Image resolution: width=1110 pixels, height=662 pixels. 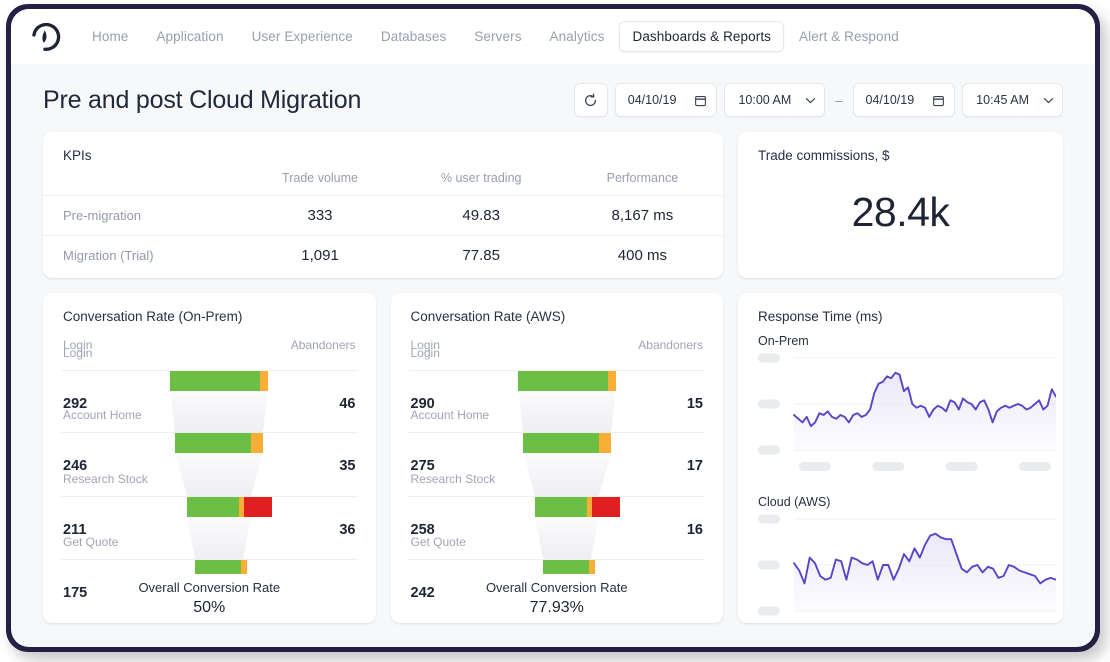 I want to click on funnel-step-value: 175, so click(x=75, y=593).